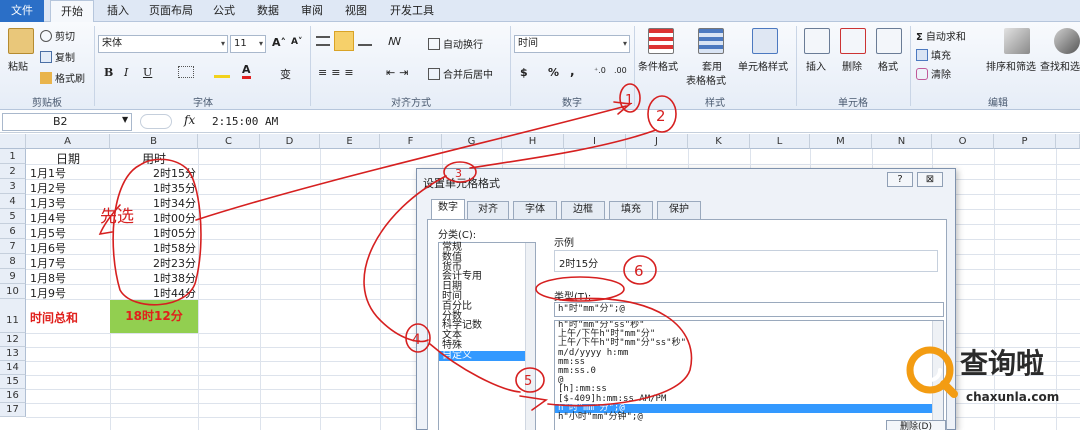  Describe the element at coordinates (13, 276) in the screenshot. I see `row-header-9: 9` at that location.